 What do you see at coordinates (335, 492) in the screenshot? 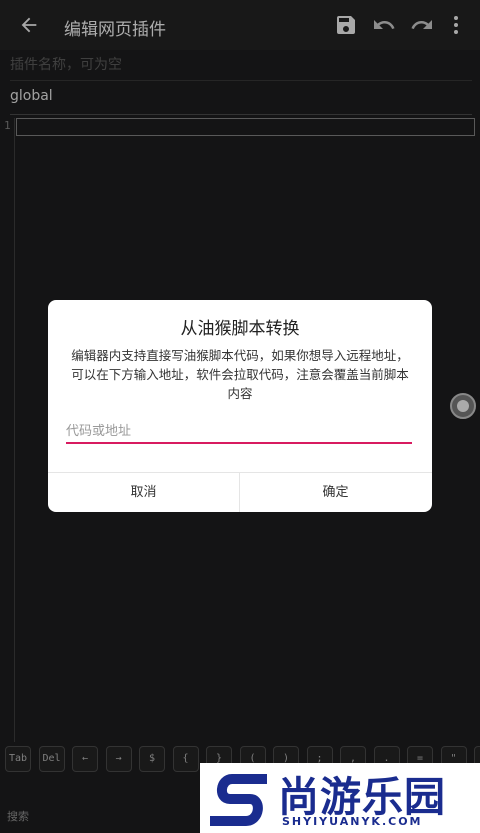
I see `confirm-button: 确定` at bounding box center [335, 492].